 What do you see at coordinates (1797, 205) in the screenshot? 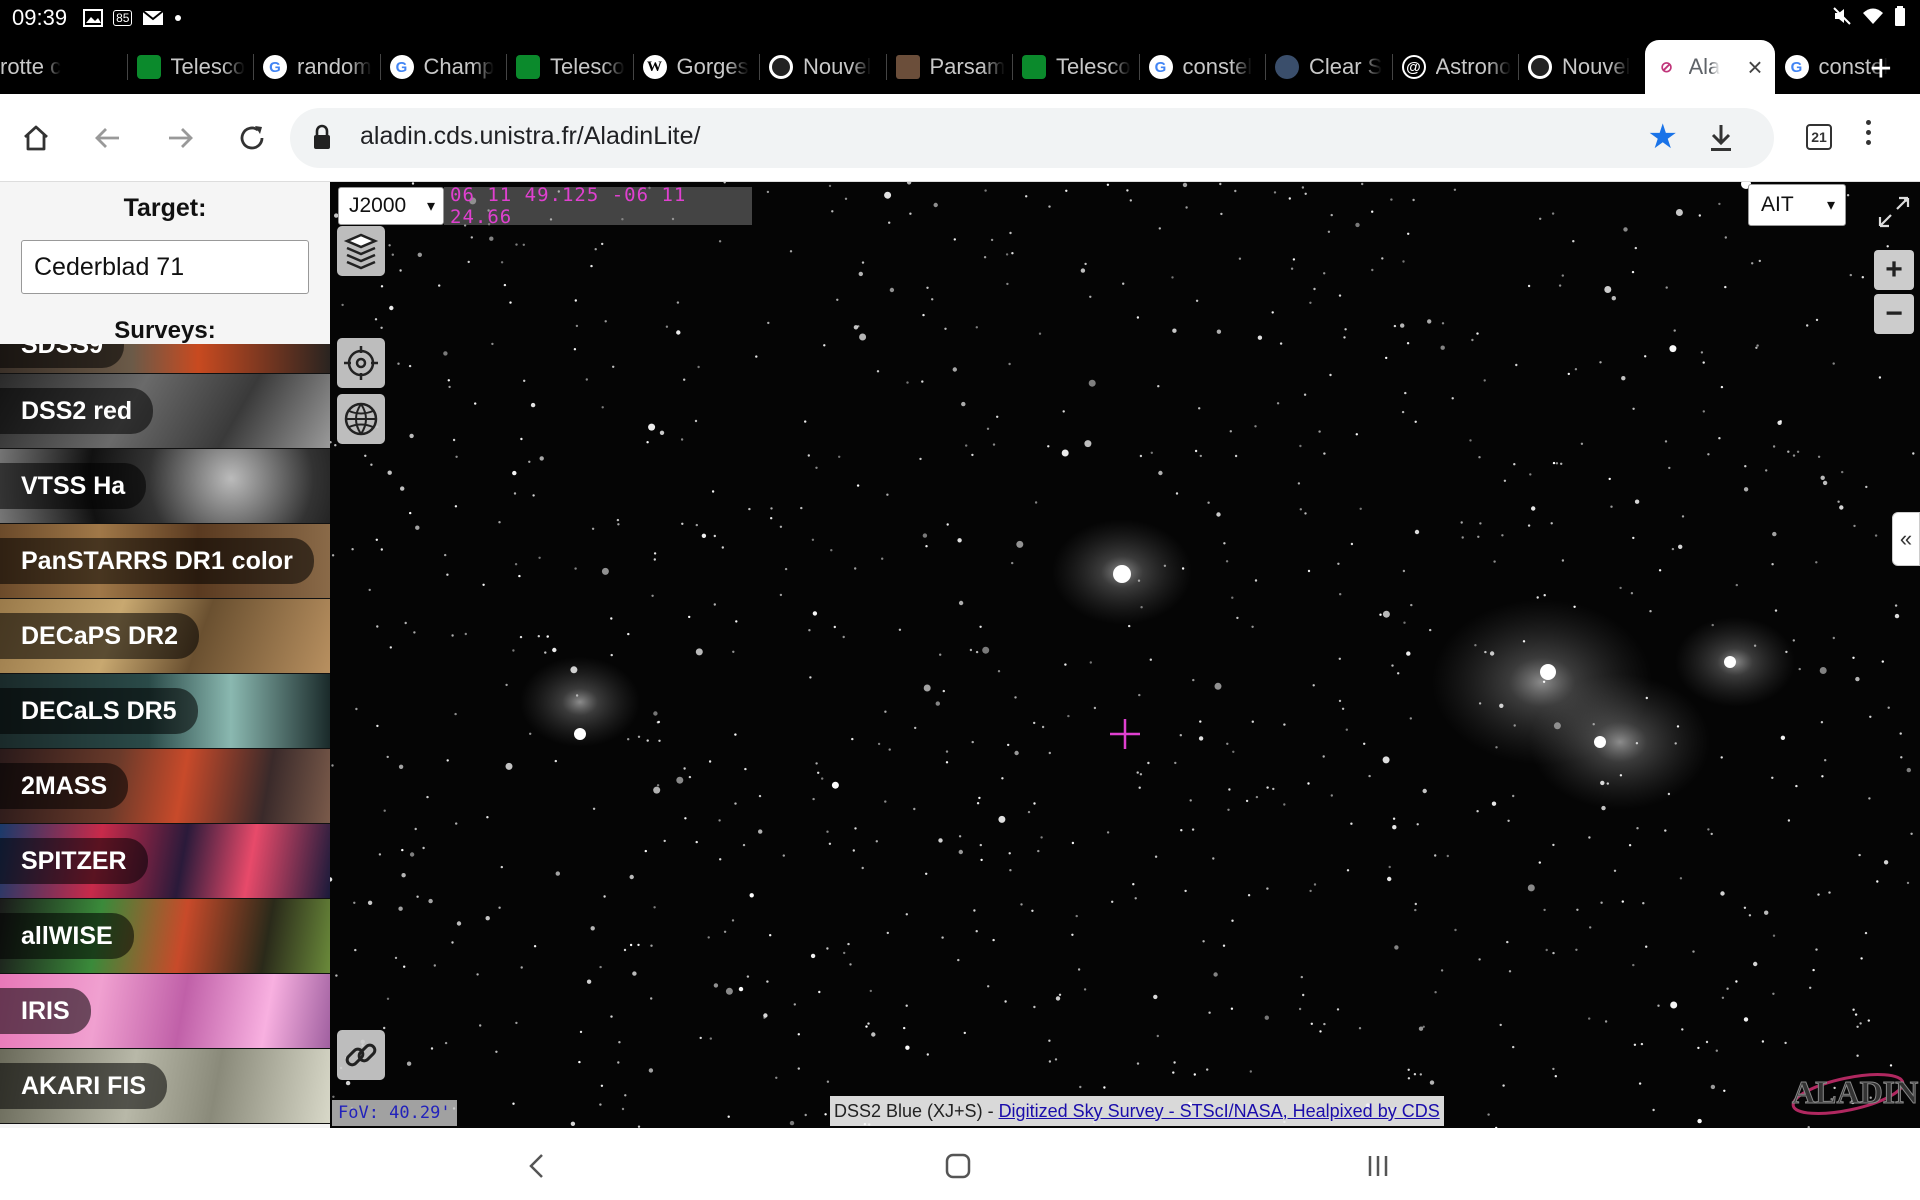
I see `projection-select: AIT ▾` at bounding box center [1797, 205].